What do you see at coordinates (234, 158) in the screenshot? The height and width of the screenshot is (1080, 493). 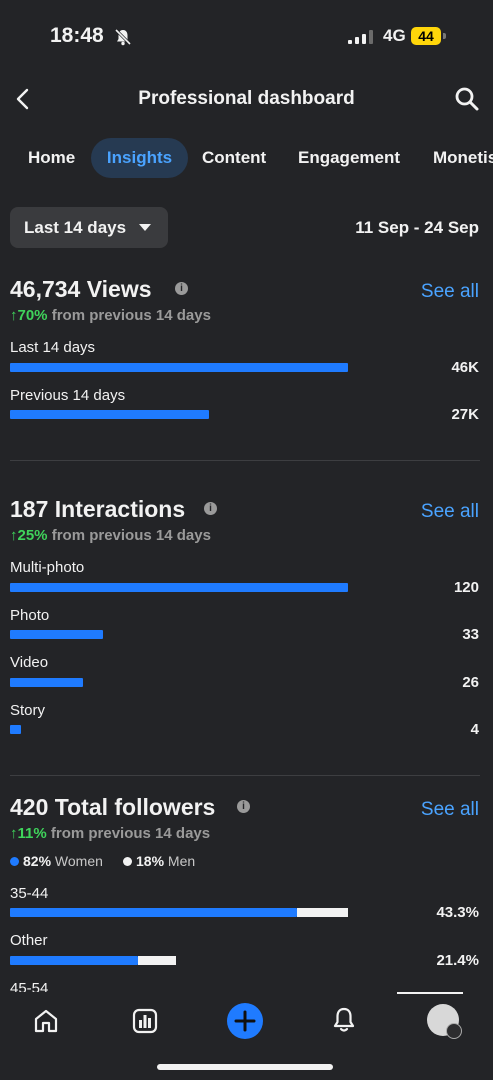 I see `tab-content: Content` at bounding box center [234, 158].